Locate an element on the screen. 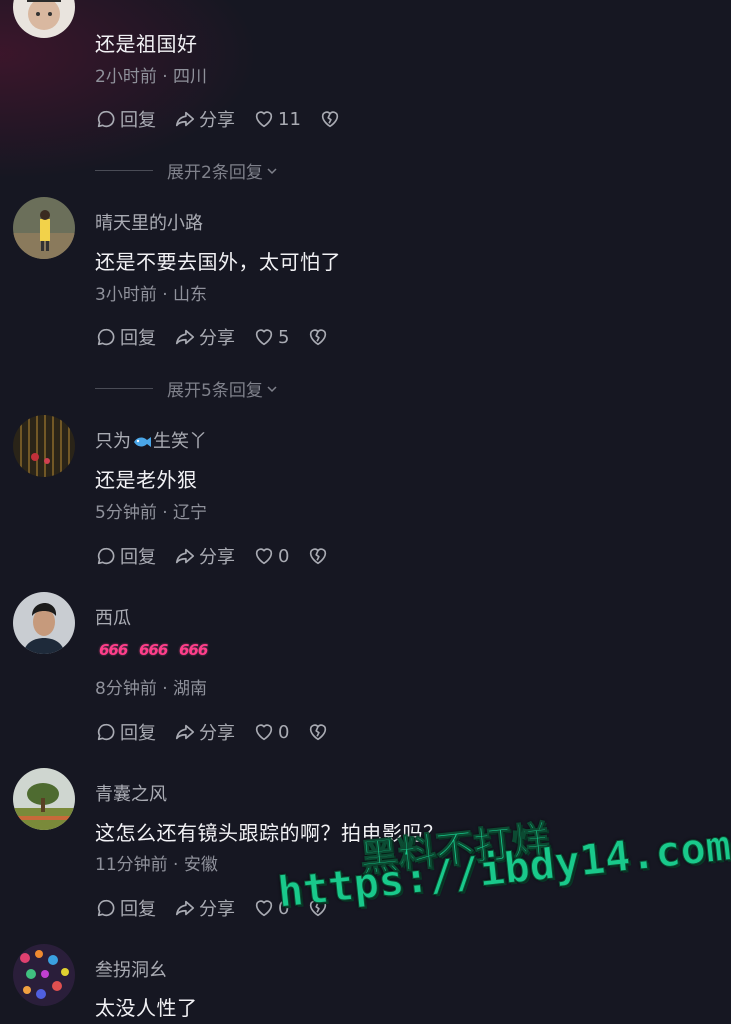  comment-meta: 11分钟前 · 安徽 is located at coordinates (156, 865).